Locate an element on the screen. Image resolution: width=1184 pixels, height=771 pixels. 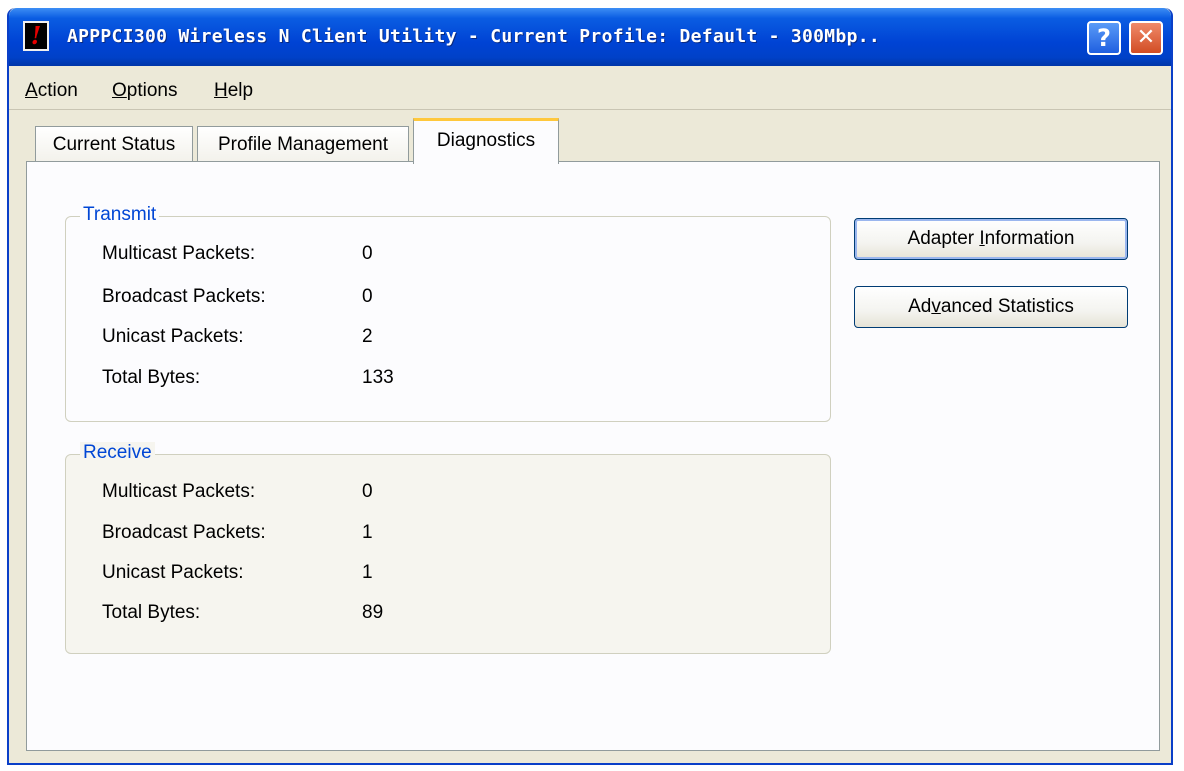
menu-action: Action is located at coordinates (51, 91).